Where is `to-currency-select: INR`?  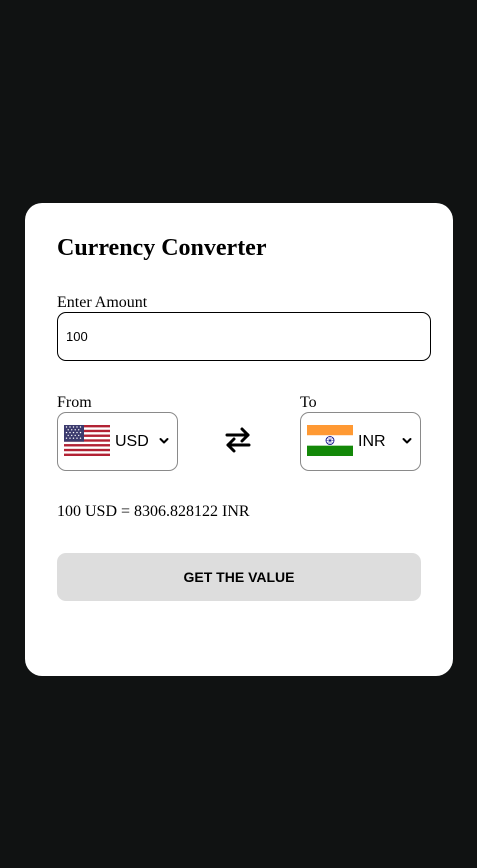
to-currency-select: INR is located at coordinates (360, 441).